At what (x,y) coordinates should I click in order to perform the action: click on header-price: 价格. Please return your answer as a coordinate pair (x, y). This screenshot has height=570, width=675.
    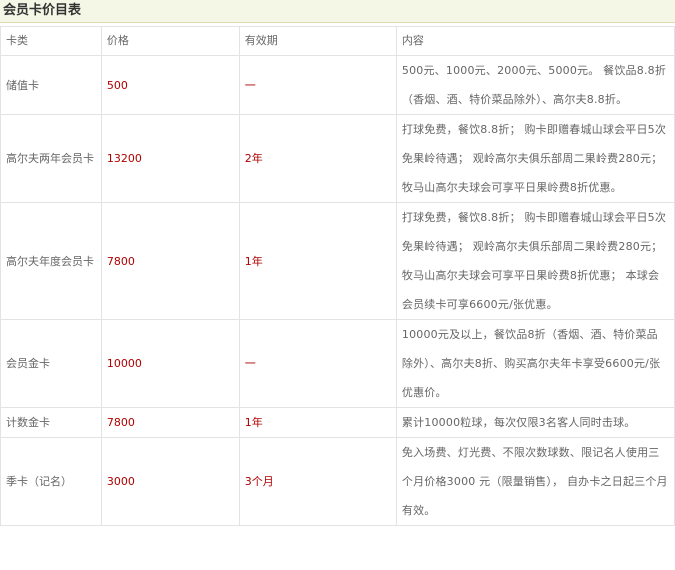
    Looking at the image, I should click on (170, 41).